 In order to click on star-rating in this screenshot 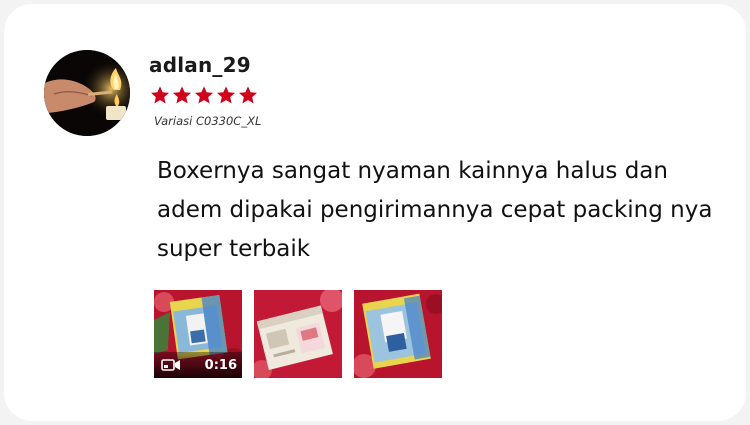, I will do `click(204, 95)`.